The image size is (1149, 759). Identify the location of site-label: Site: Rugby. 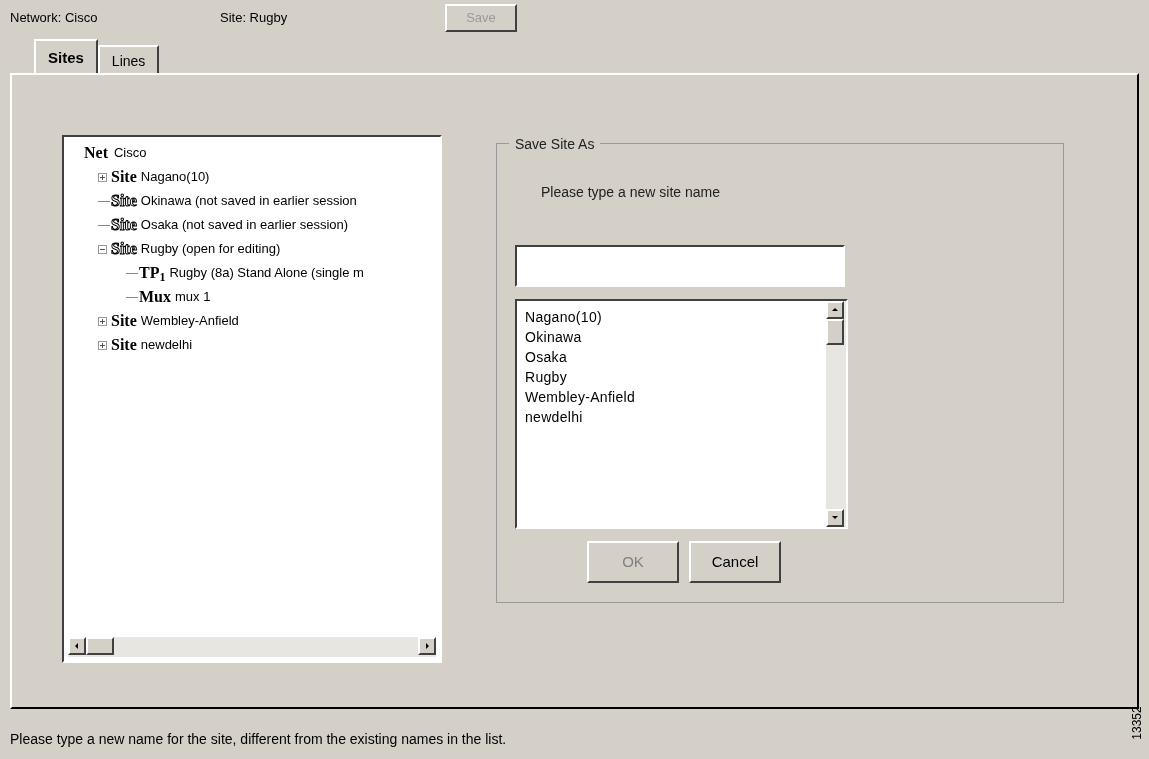
(254, 18).